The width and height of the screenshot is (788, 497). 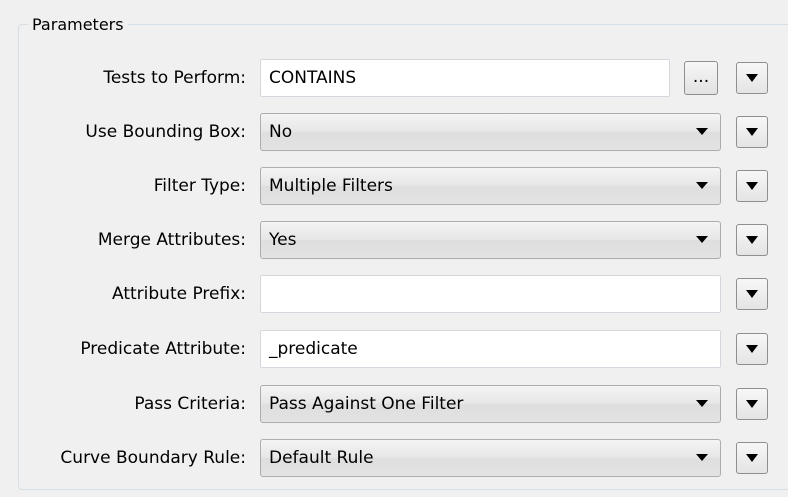 I want to click on row-merge-attributes: Merge Attributes: Yes, so click(x=394, y=240).